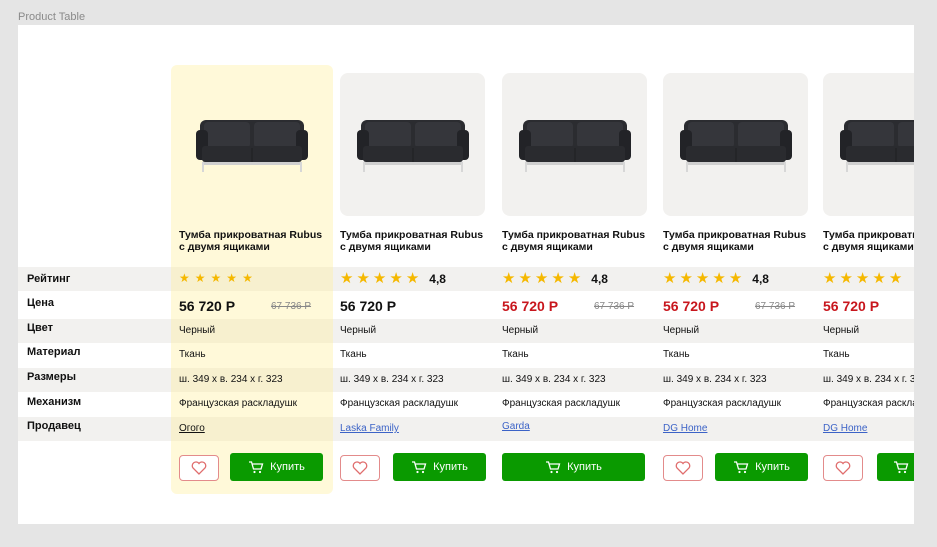  I want to click on row-label-rating: Рейтинг, so click(49, 279).